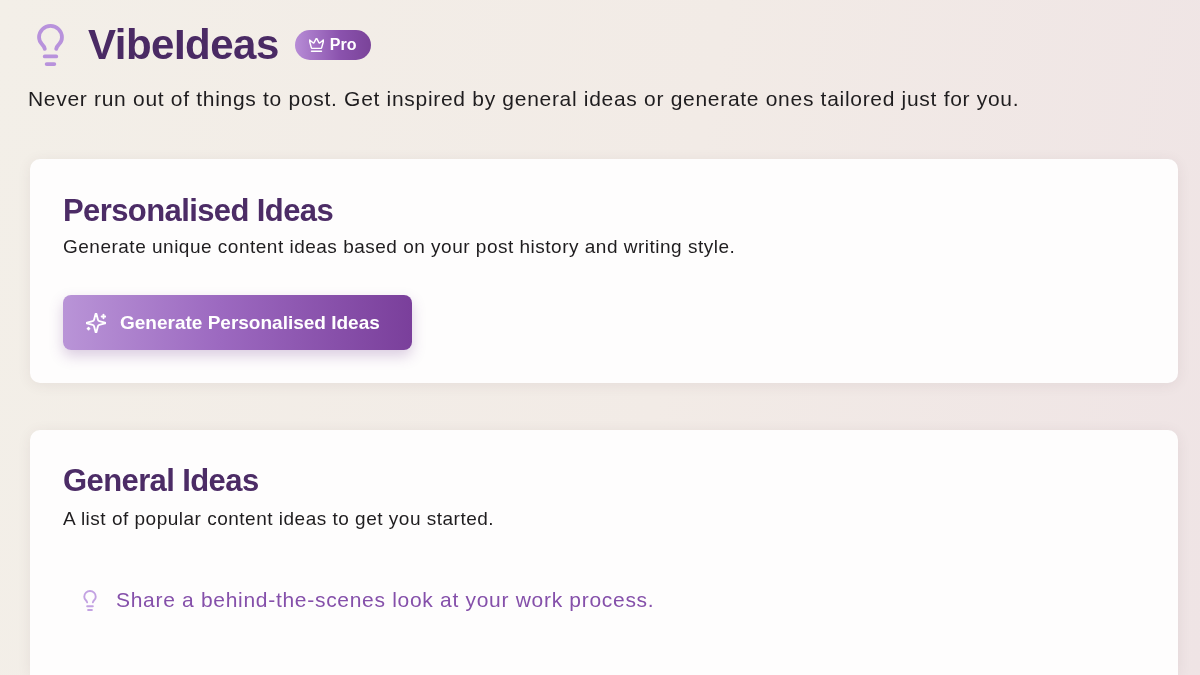 The width and height of the screenshot is (1200, 675). I want to click on card-description: Generate unique content ideas based on your post history and writing style., so click(399, 247).